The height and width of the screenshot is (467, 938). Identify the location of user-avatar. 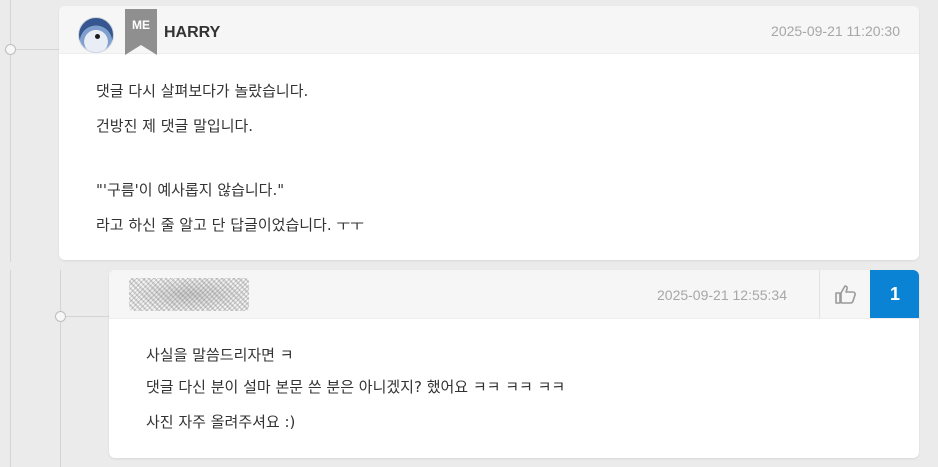
(96, 35).